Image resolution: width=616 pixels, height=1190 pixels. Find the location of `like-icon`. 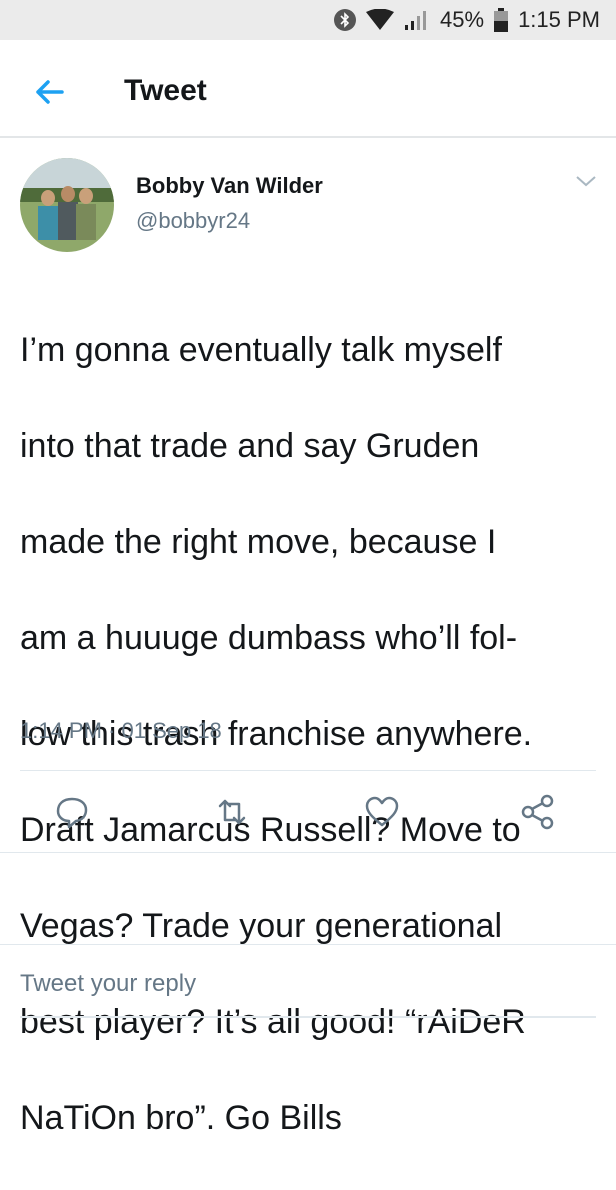

like-icon is located at coordinates (382, 812).